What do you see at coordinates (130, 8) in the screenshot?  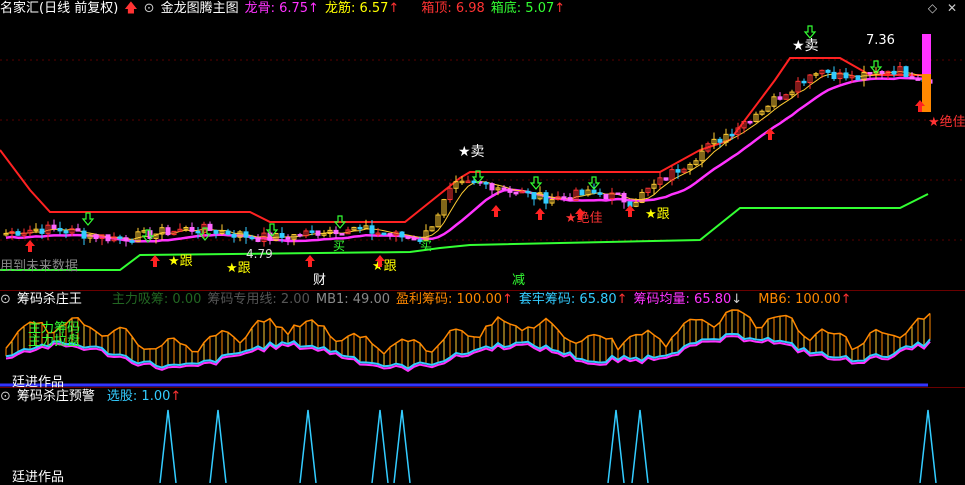 I see `arrow-up-icon: 🡅` at bounding box center [130, 8].